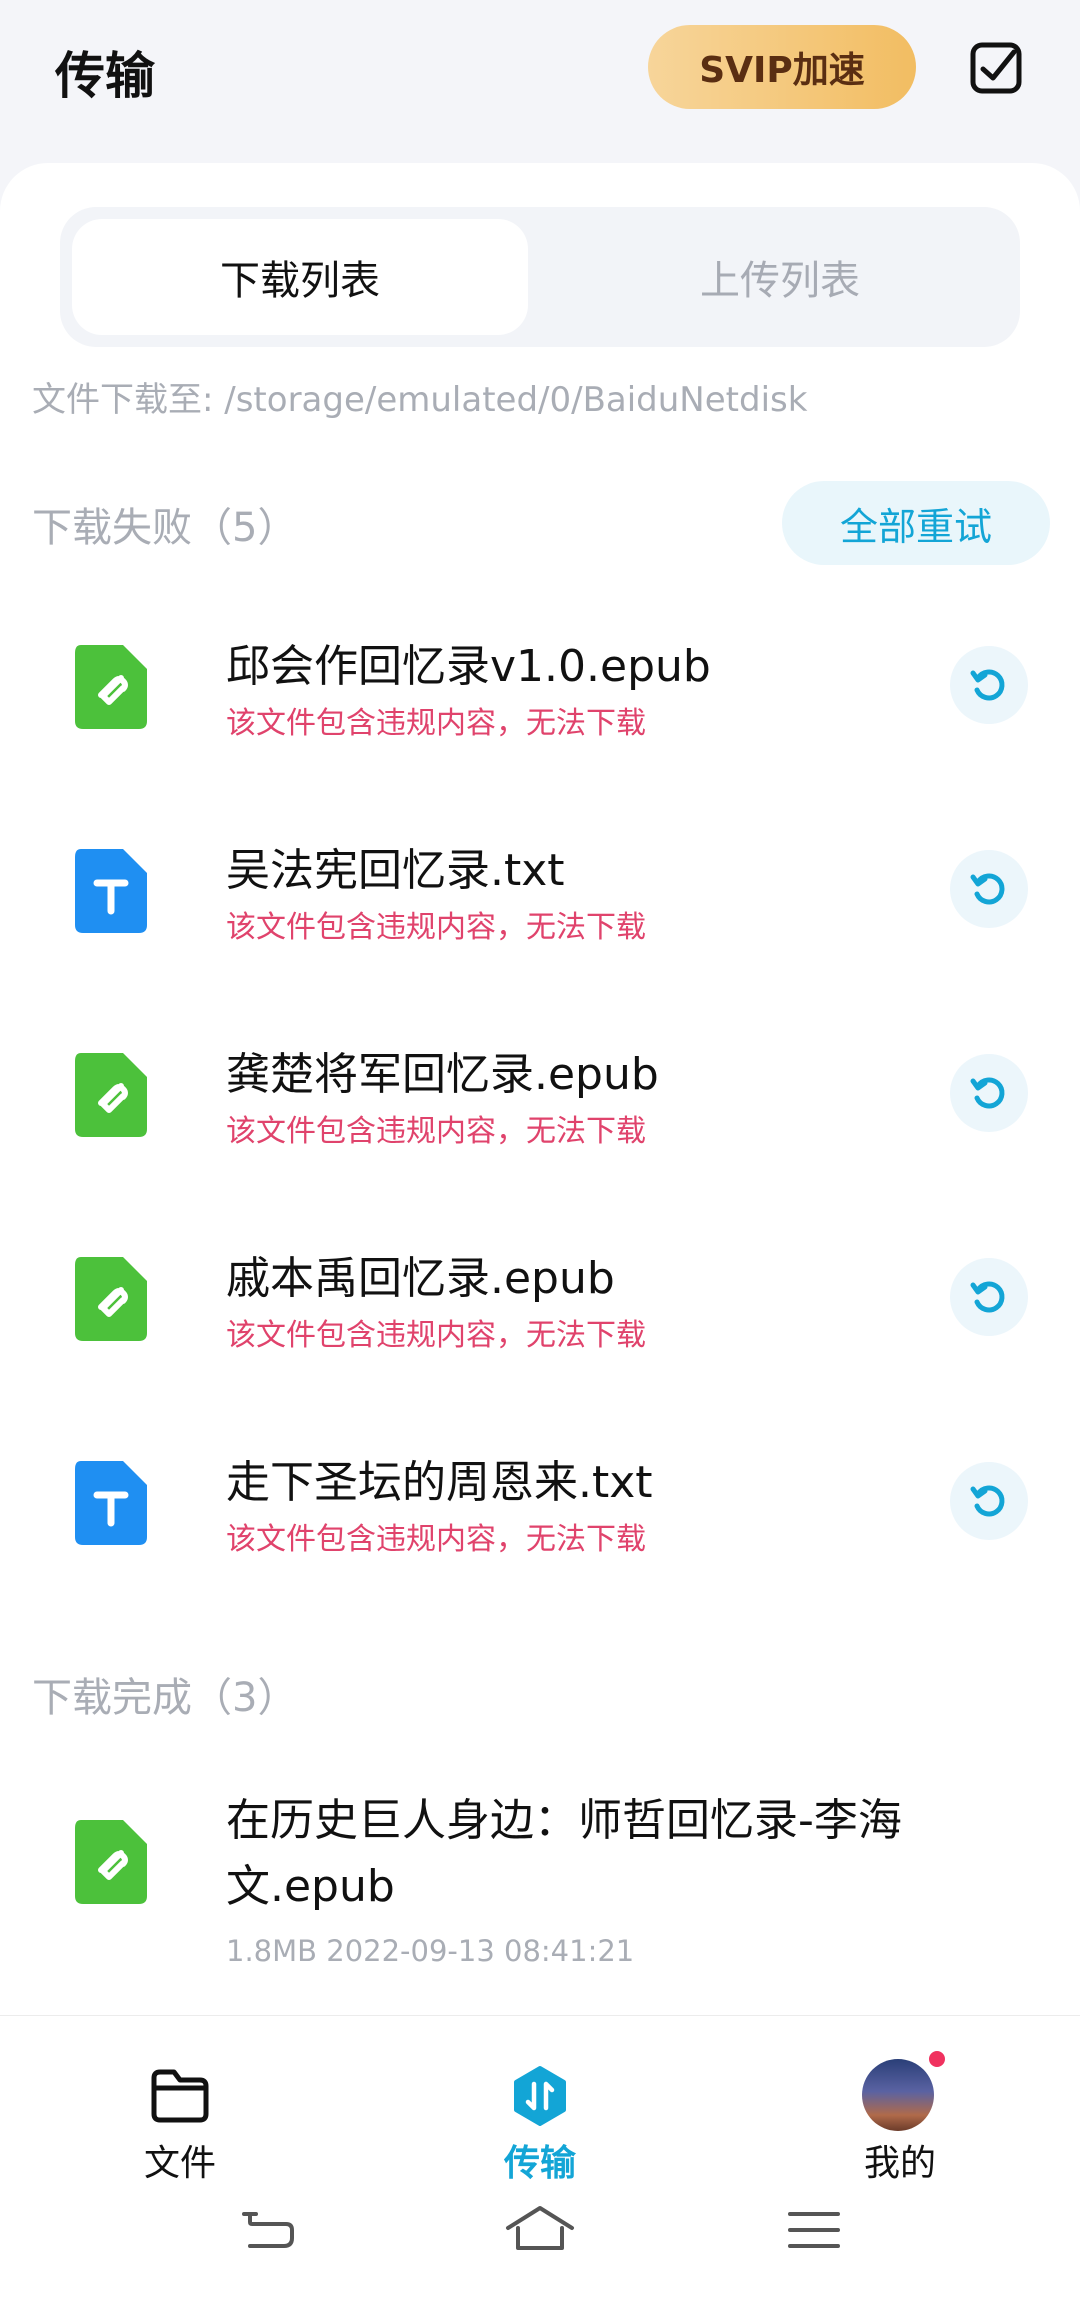 The image size is (1080, 2304). What do you see at coordinates (540, 2096) in the screenshot?
I see `transfer-icon` at bounding box center [540, 2096].